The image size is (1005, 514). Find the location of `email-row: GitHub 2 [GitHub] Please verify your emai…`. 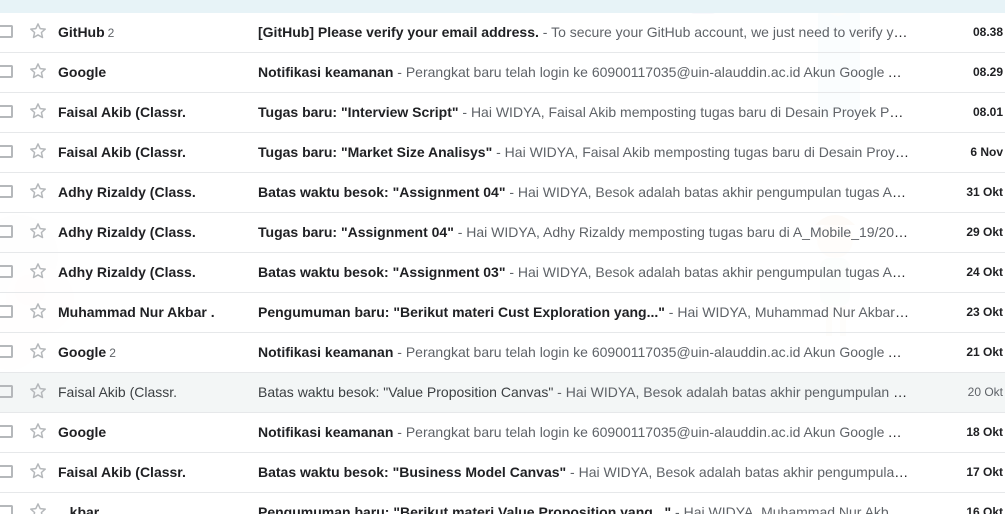

email-row: GitHub 2 [GitHub] Please verify your emai… is located at coordinates (502, 33).